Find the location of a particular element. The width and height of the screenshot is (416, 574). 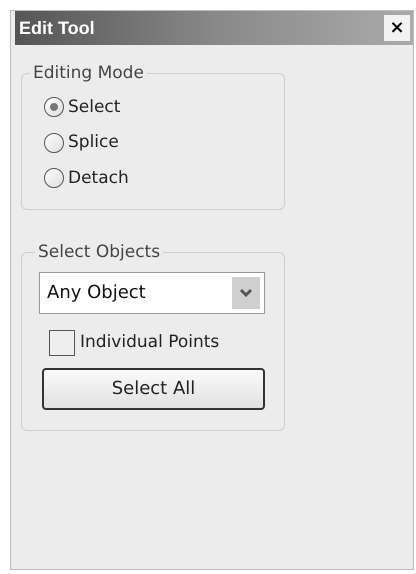

chevron-down-icon is located at coordinates (246, 292).